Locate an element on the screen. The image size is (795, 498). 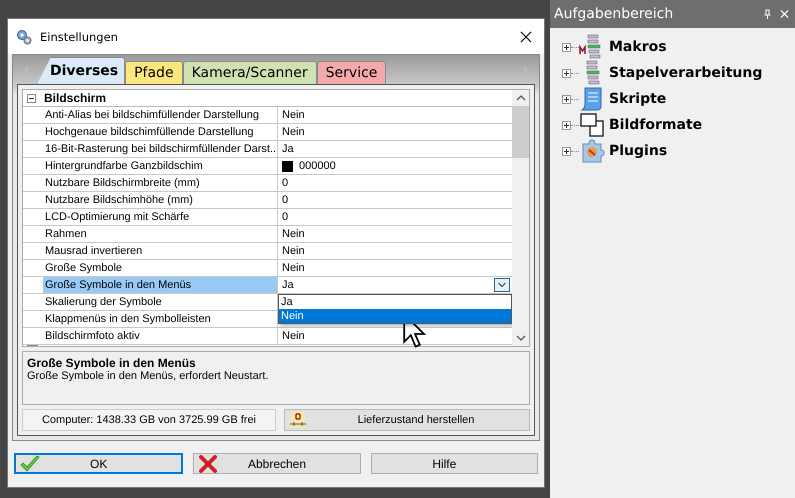
scroll-down-icon is located at coordinates (521, 338).